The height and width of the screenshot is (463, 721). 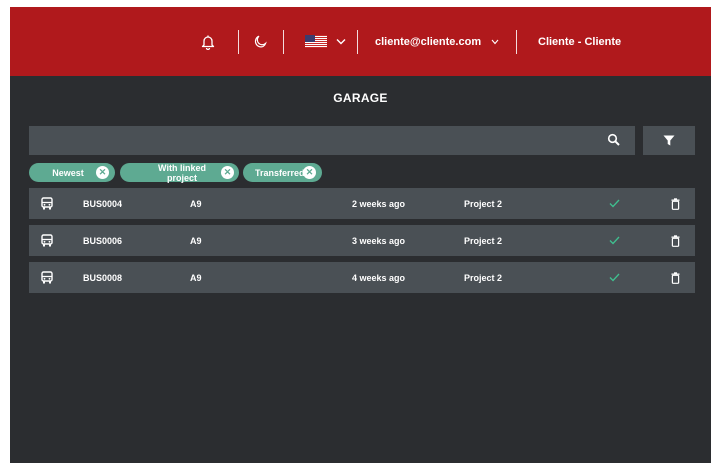 What do you see at coordinates (379, 240) in the screenshot?
I see `time-ago: 3 weeks ago` at bounding box center [379, 240].